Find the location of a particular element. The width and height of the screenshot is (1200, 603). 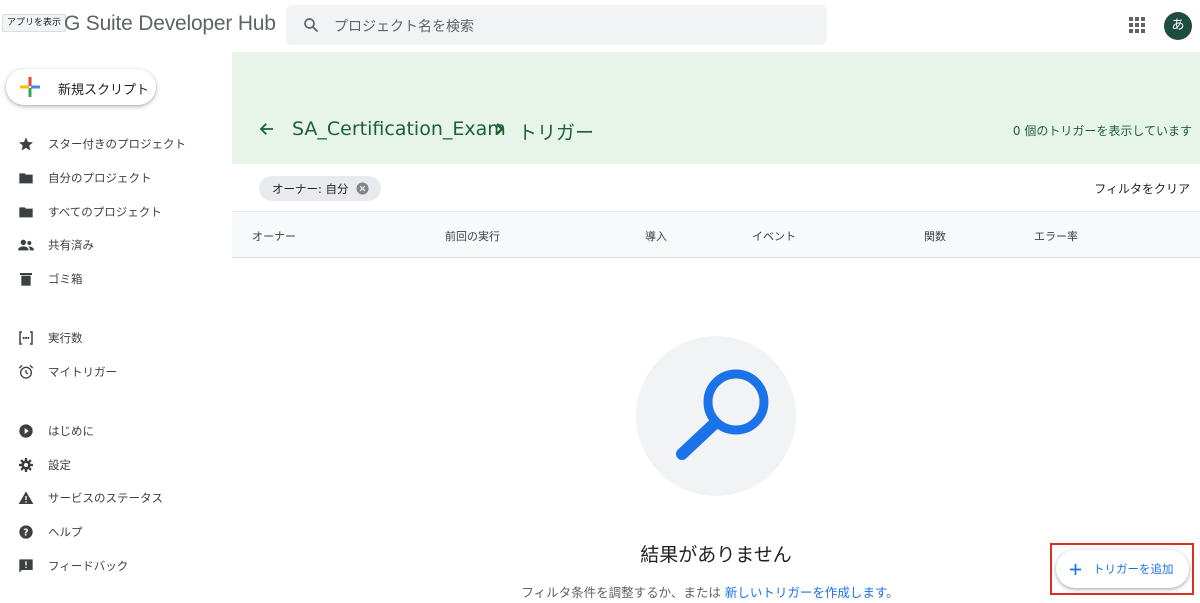

chevron-right-icon is located at coordinates (500, 129).